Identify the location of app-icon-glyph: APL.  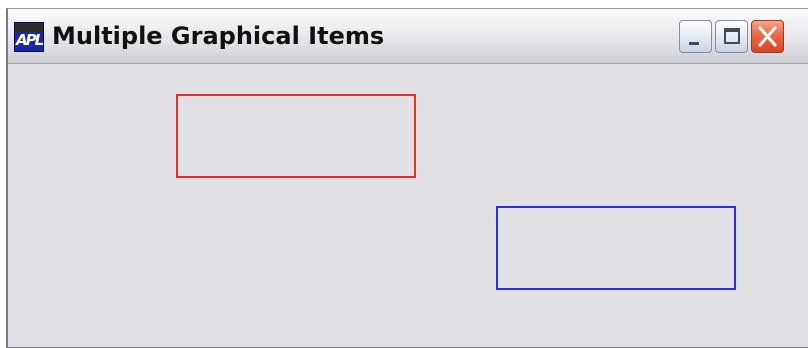
(30, 40).